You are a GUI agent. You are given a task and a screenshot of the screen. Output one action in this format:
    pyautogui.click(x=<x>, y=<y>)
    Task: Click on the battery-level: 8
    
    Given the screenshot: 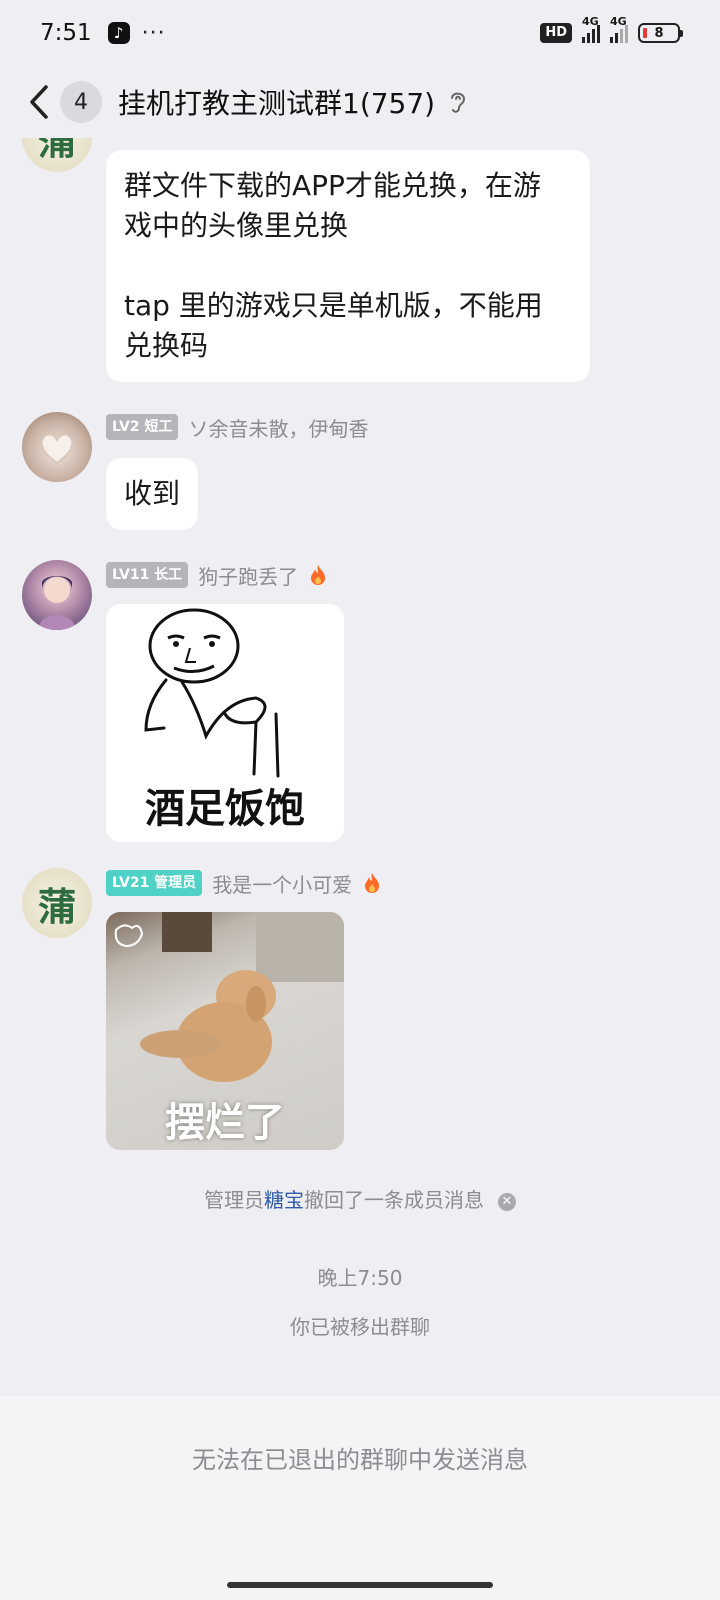 What is the action you would take?
    pyautogui.click(x=659, y=33)
    